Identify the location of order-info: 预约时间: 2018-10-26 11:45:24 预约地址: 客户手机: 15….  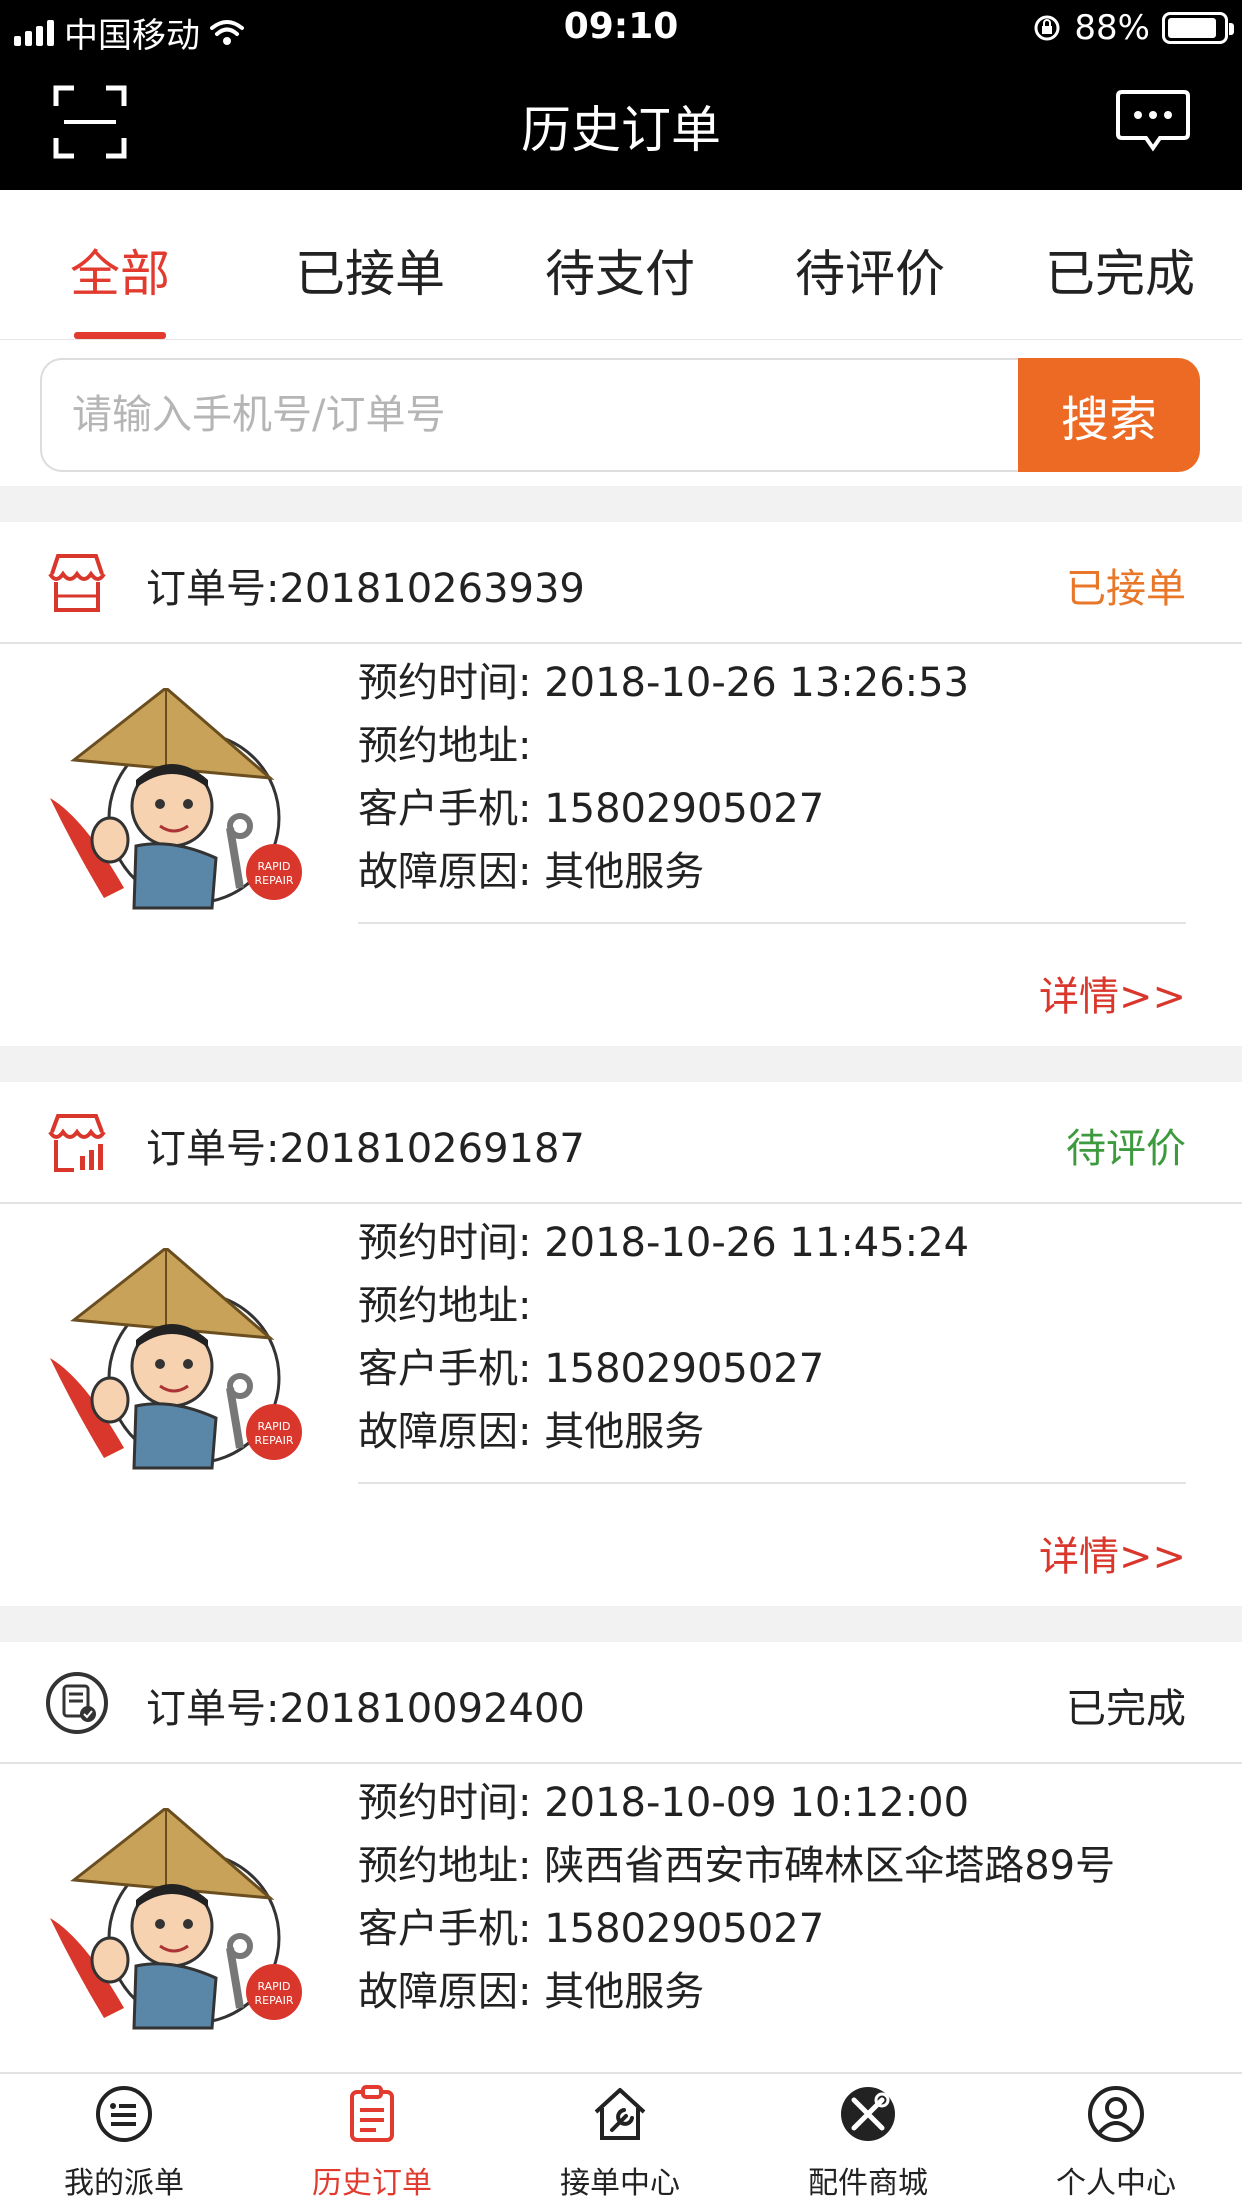
(663, 1338).